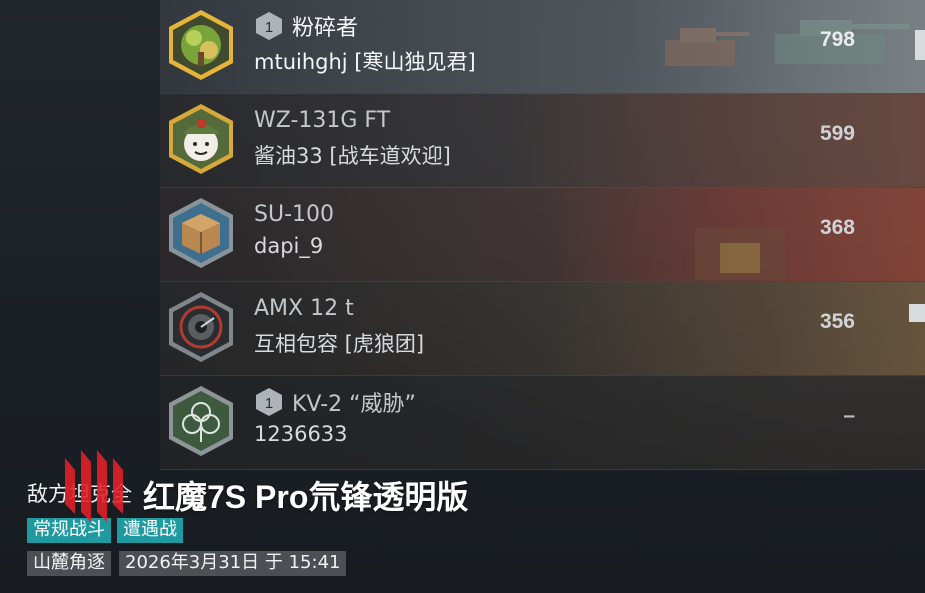  What do you see at coordinates (304, 308) in the screenshot?
I see `vehicle-name: AMX 12 t` at bounding box center [304, 308].